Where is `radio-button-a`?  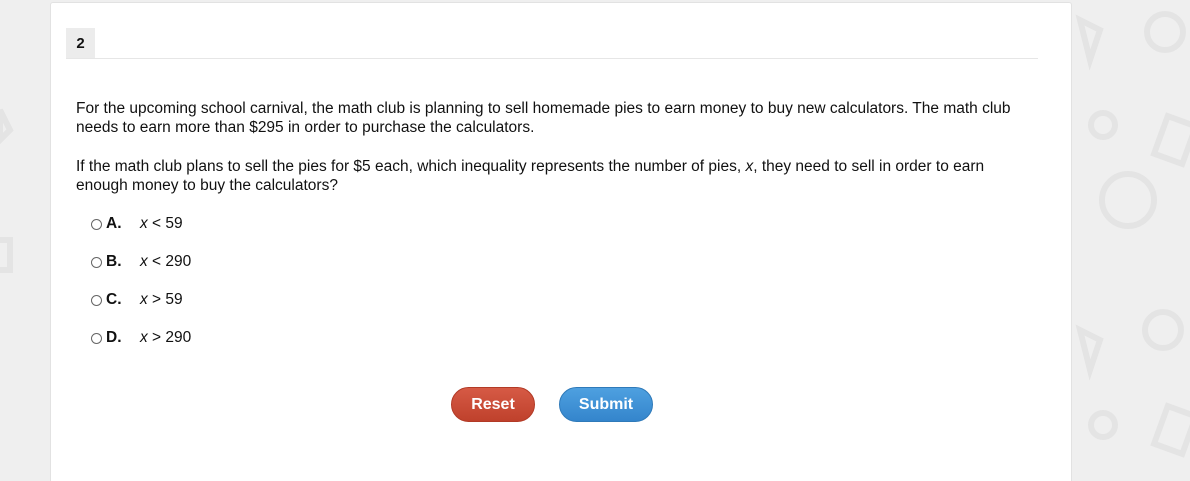
radio-button-a is located at coordinates (96, 224).